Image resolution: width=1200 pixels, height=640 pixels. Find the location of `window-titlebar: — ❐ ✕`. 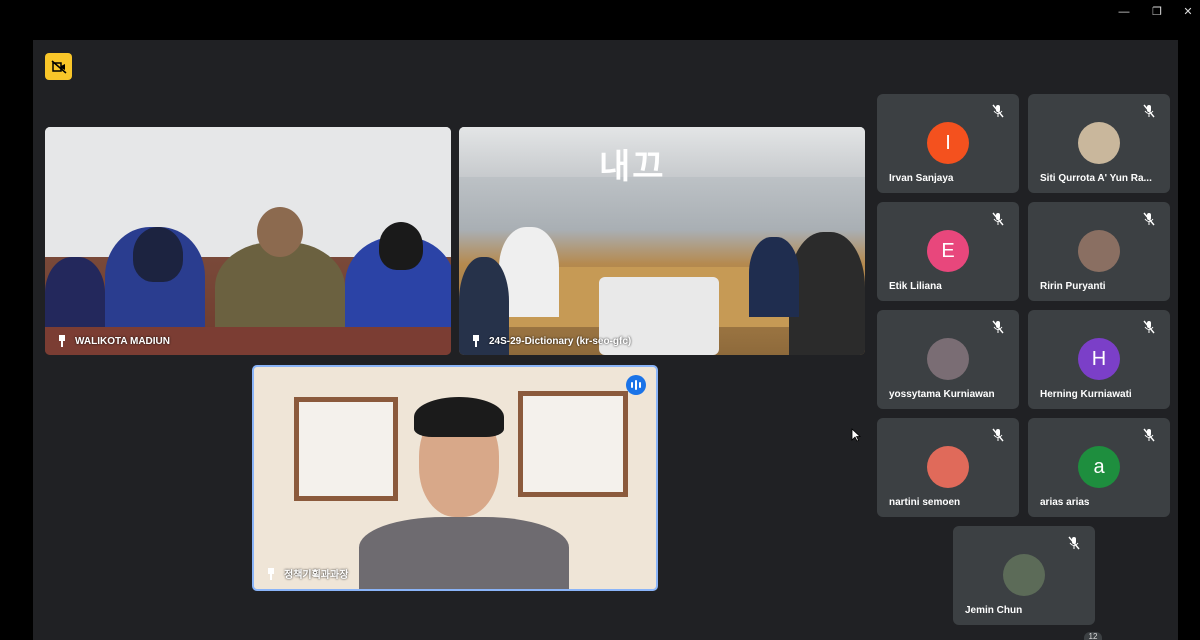

window-titlebar: — ❐ ✕ is located at coordinates (600, 13).